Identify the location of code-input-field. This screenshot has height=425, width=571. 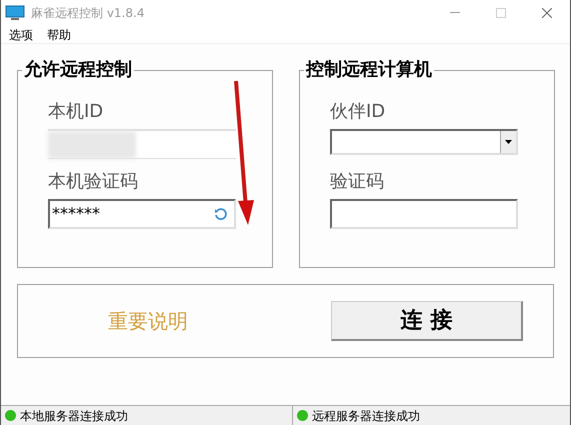
(424, 214).